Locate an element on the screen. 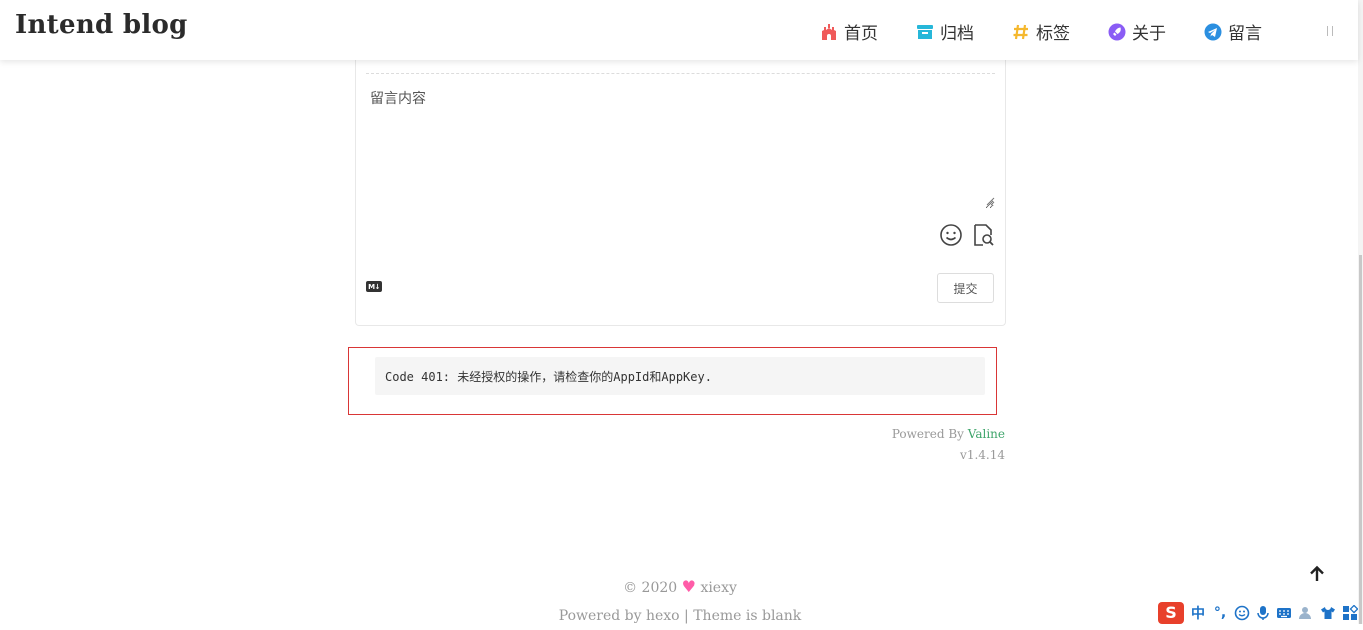  valine-version: v1.4.14 is located at coordinates (982, 455).